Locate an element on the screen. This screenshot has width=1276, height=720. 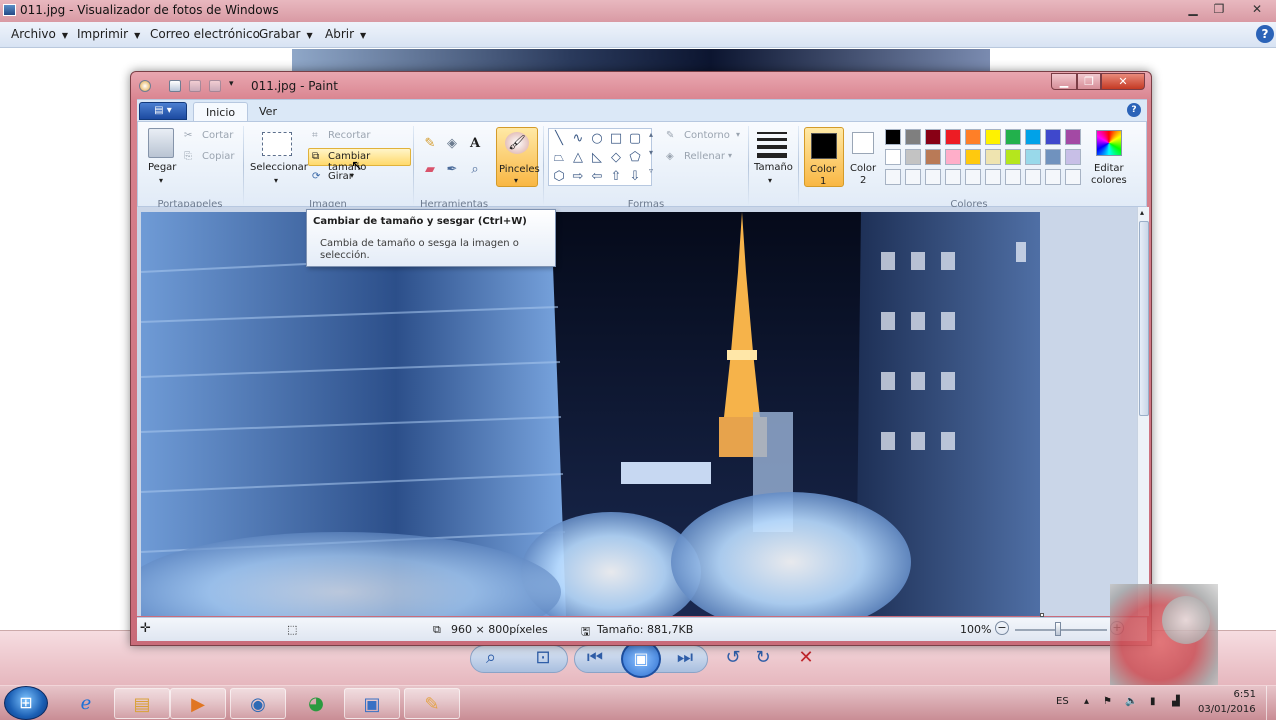
ie-taskbar-icon: ℯ is located at coordinates (86, 703).